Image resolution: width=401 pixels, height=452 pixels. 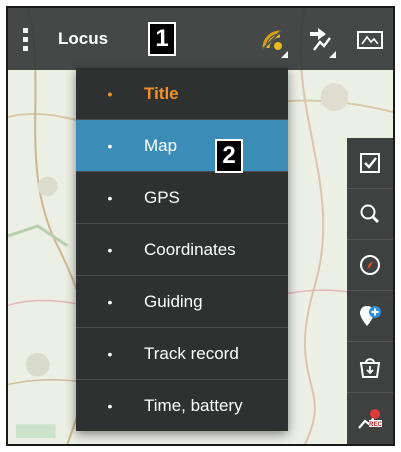 I want to click on checkbox-icon, so click(x=370, y=163).